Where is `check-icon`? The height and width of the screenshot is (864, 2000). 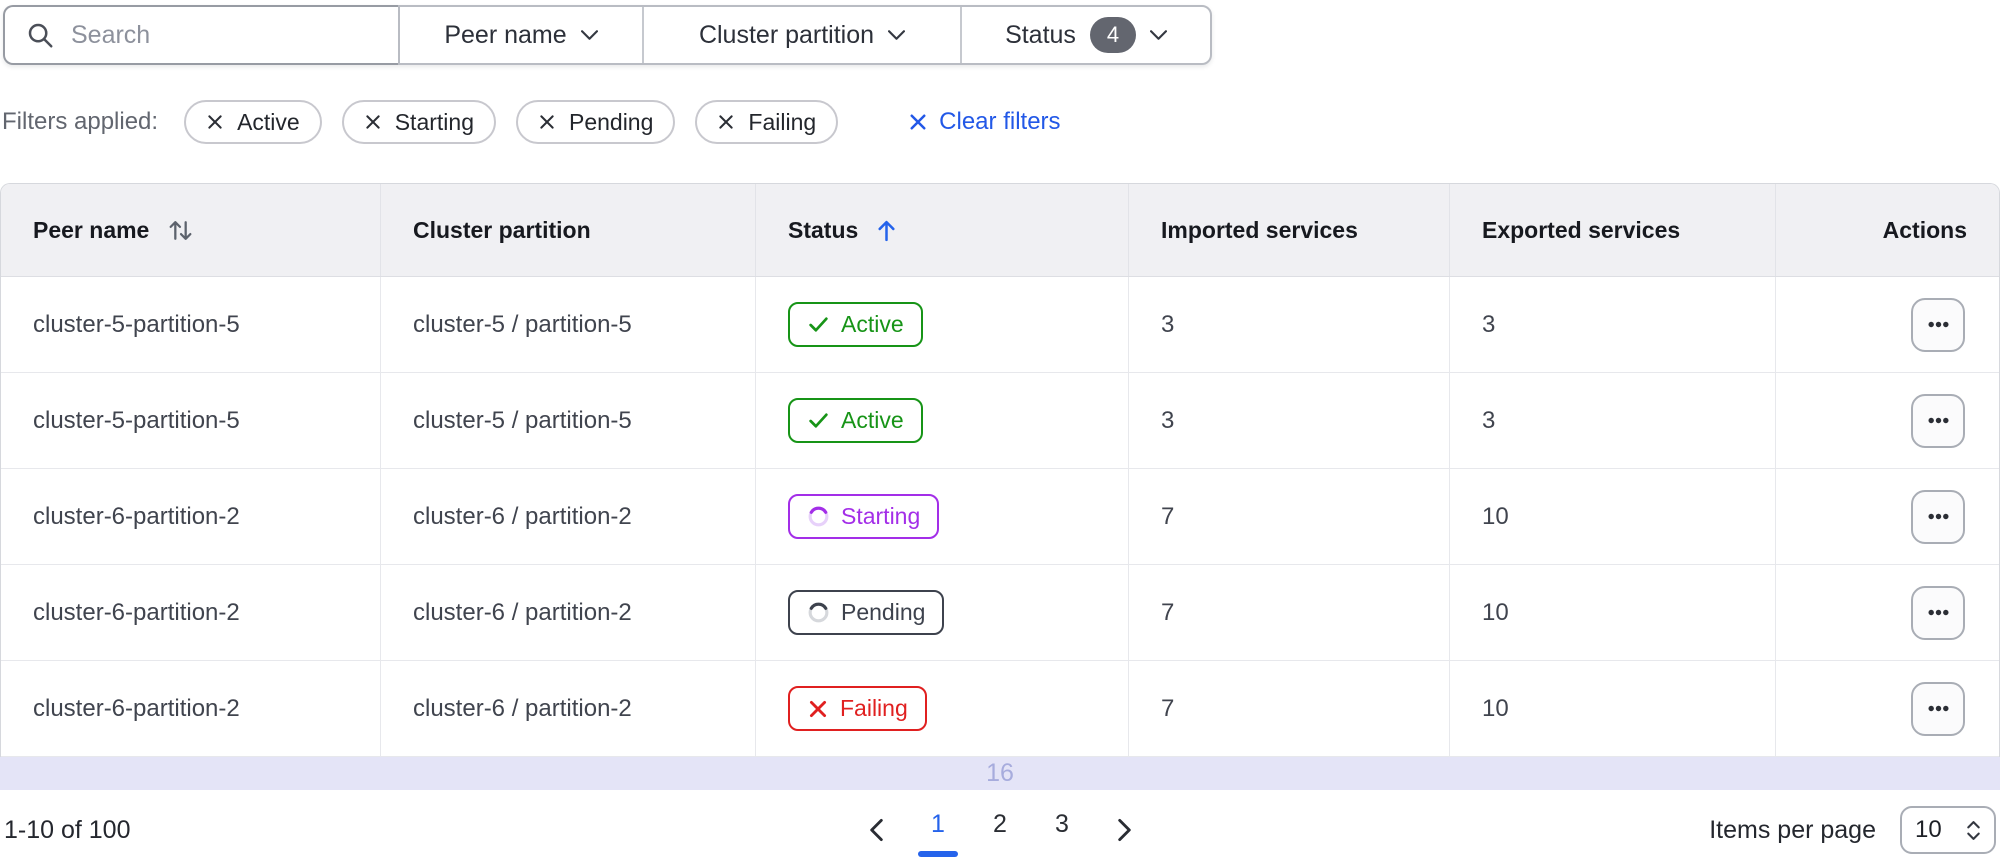
check-icon is located at coordinates (818, 324).